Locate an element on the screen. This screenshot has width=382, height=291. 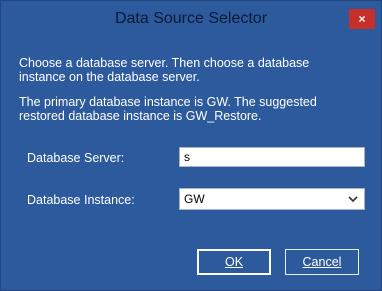
database-instance-value: GW is located at coordinates (194, 199).